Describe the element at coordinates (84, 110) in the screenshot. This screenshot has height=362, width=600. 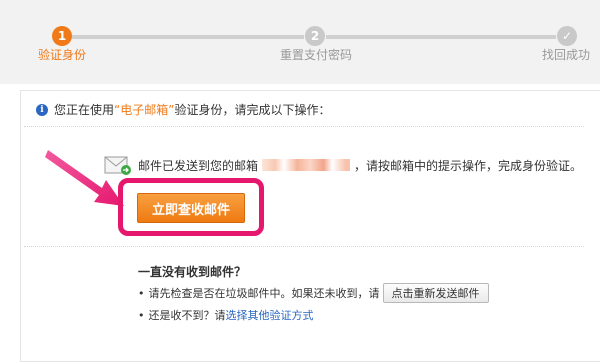
I see `info-prefix: 您正在使用` at that location.